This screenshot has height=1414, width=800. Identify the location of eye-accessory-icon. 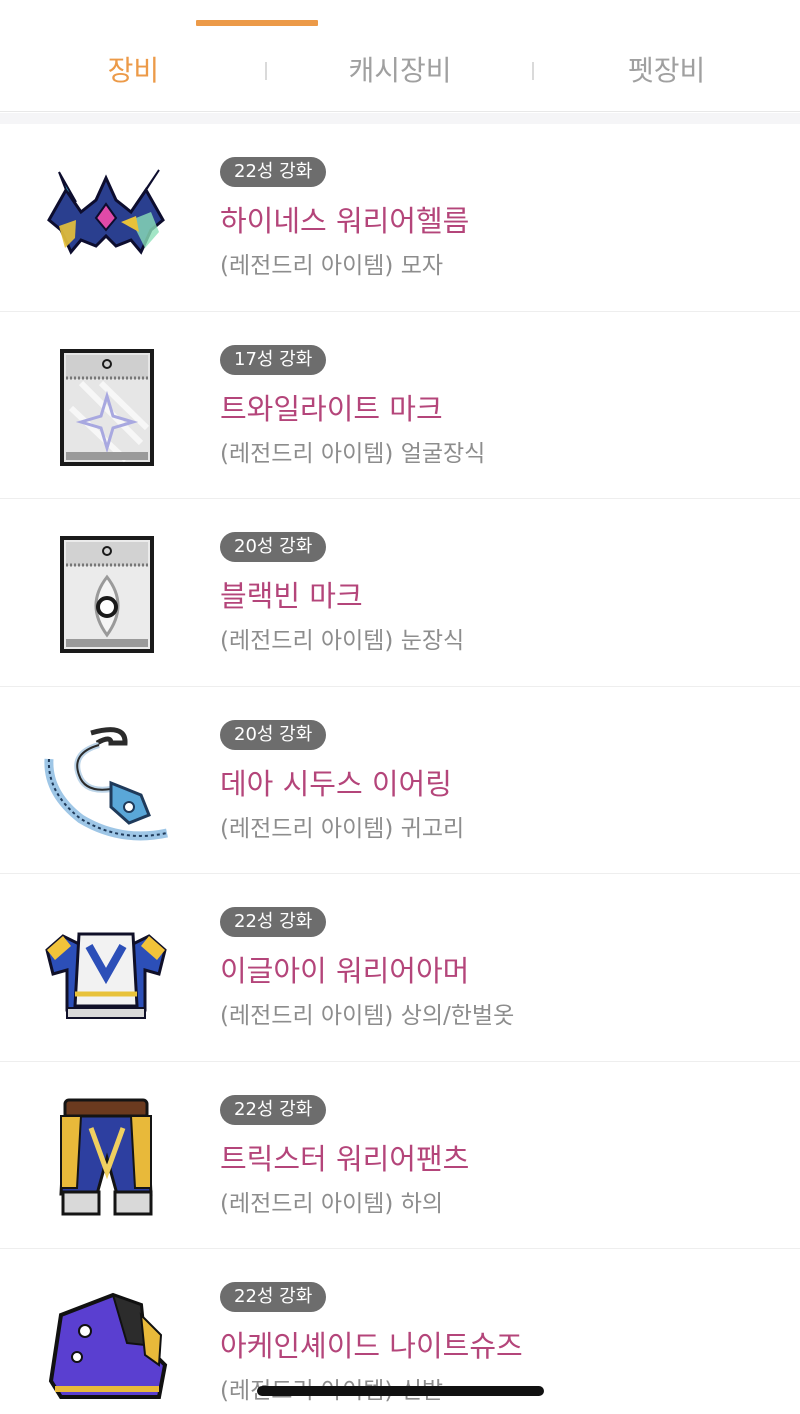
(106, 595).